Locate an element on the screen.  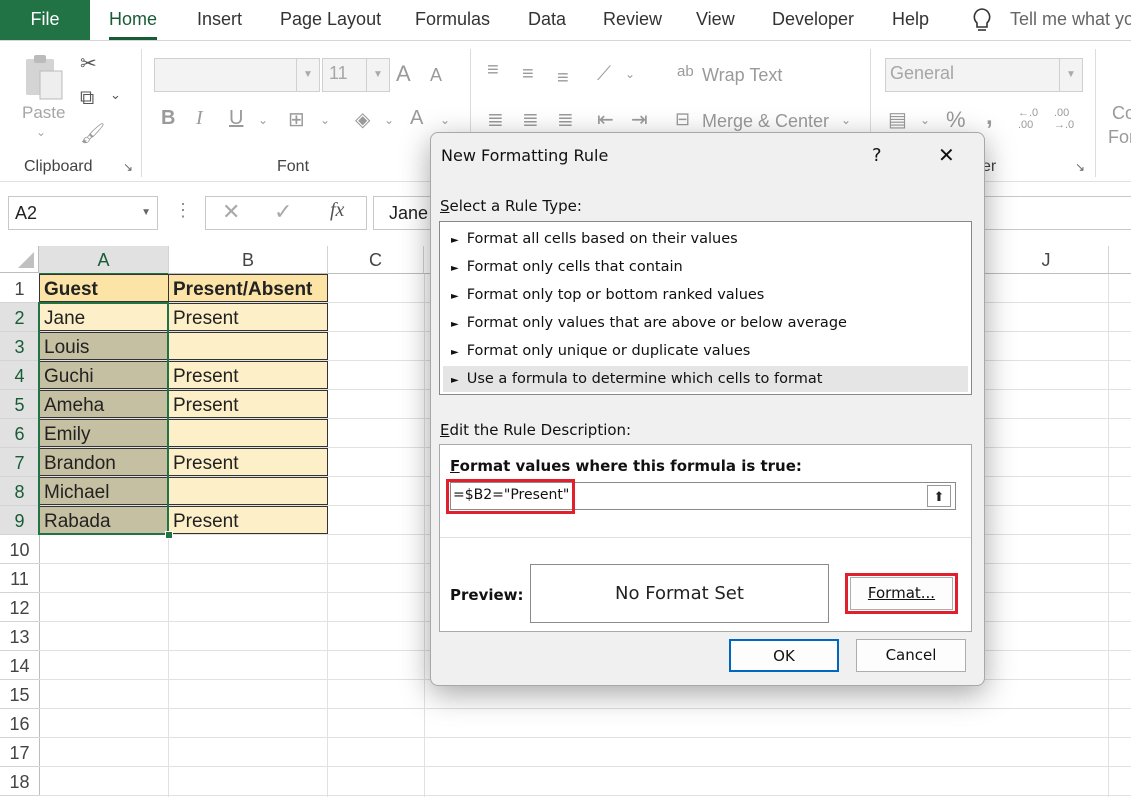
row-header: 14 is located at coordinates (20, 665).